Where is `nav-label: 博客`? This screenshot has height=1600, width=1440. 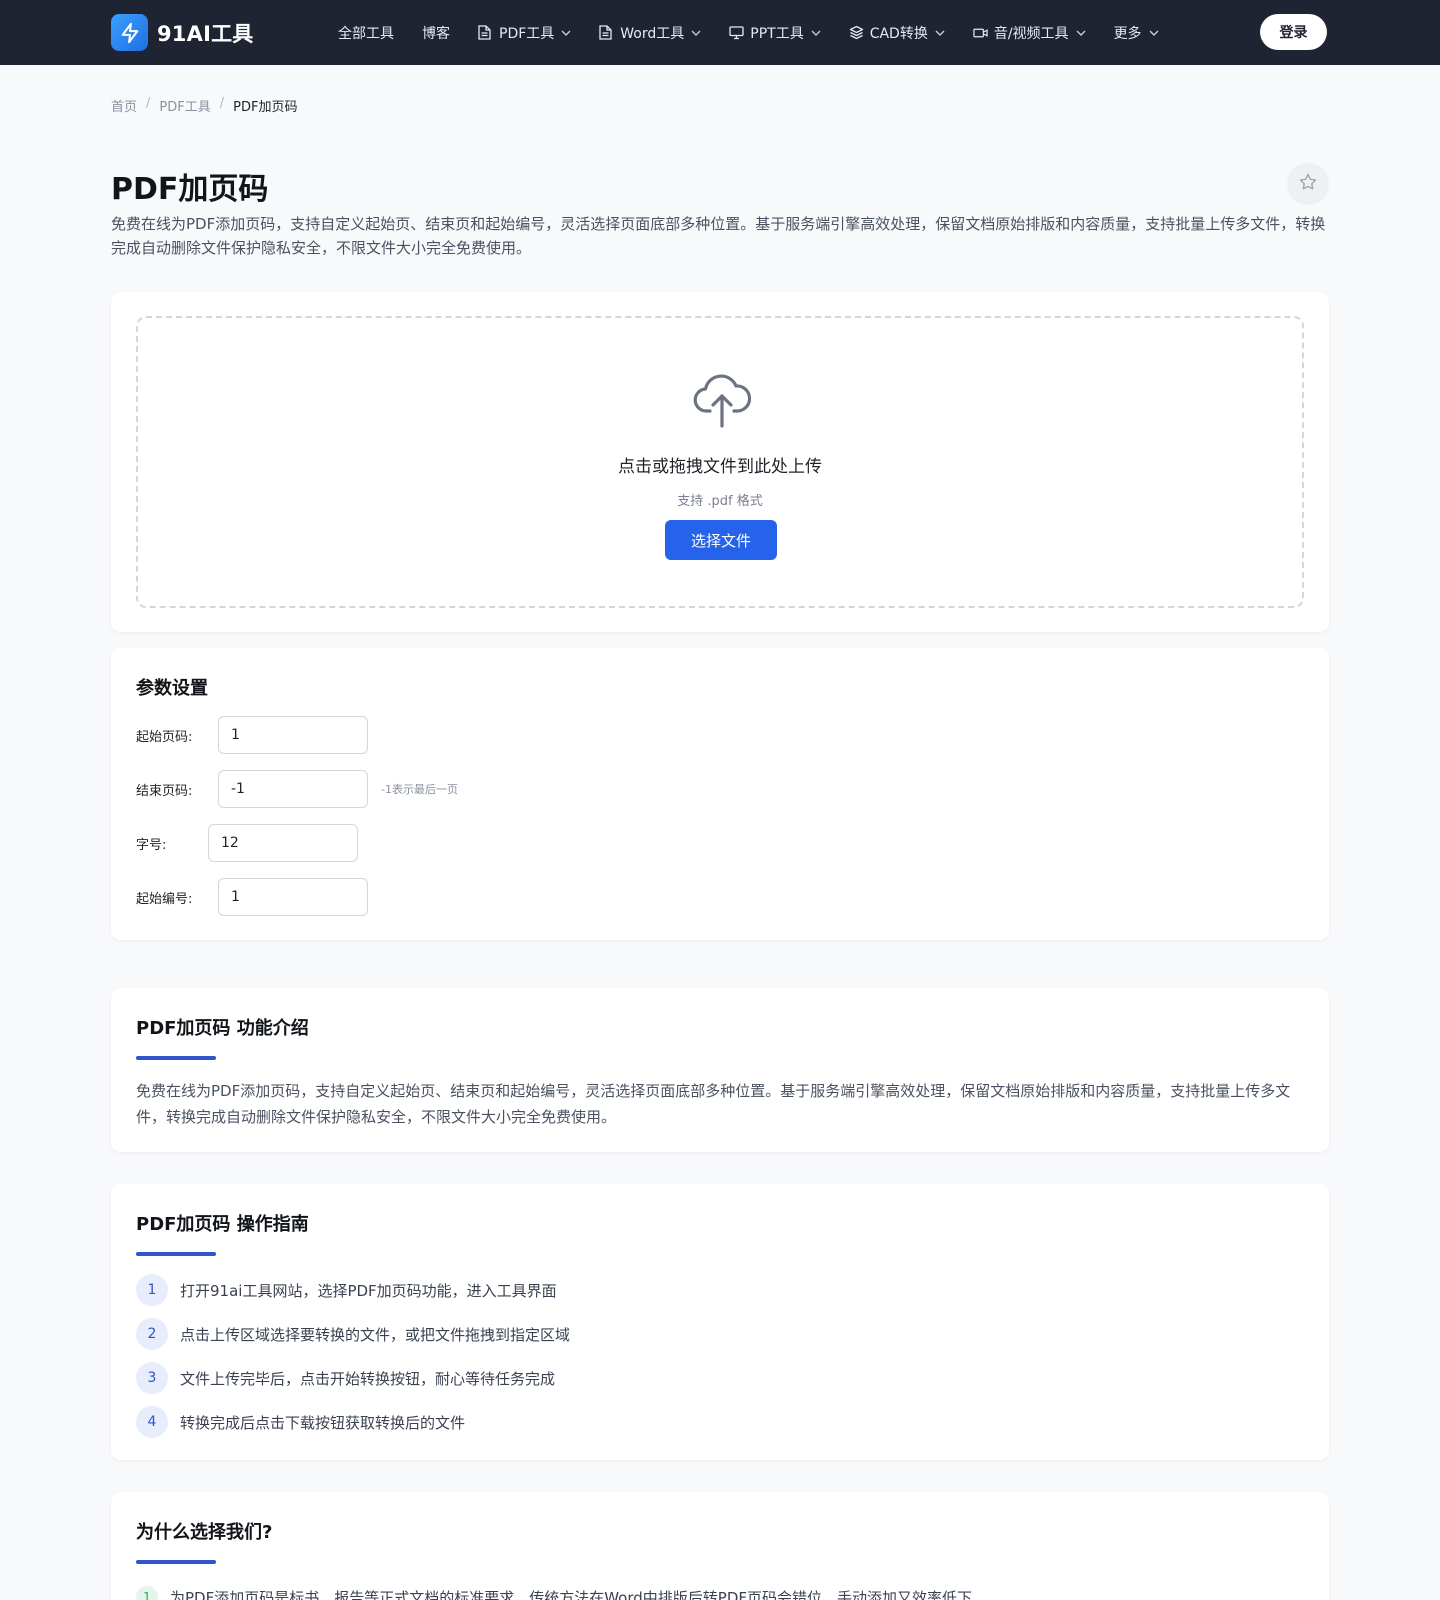
nav-label: 博客 is located at coordinates (436, 33).